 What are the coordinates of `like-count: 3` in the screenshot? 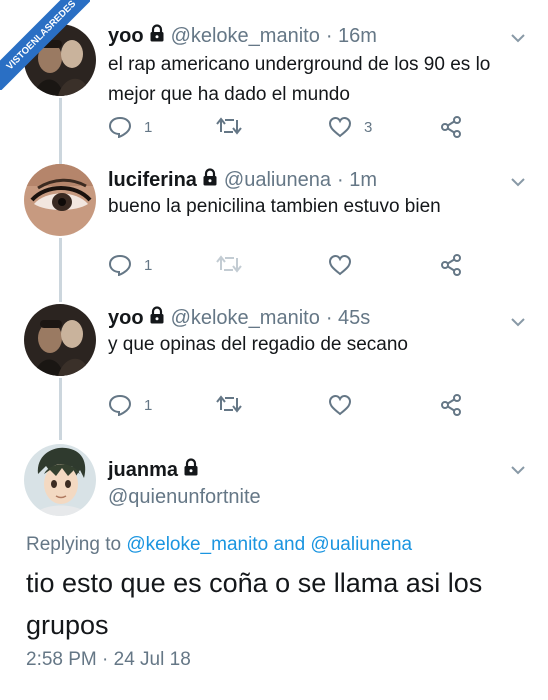 It's located at (368, 127).